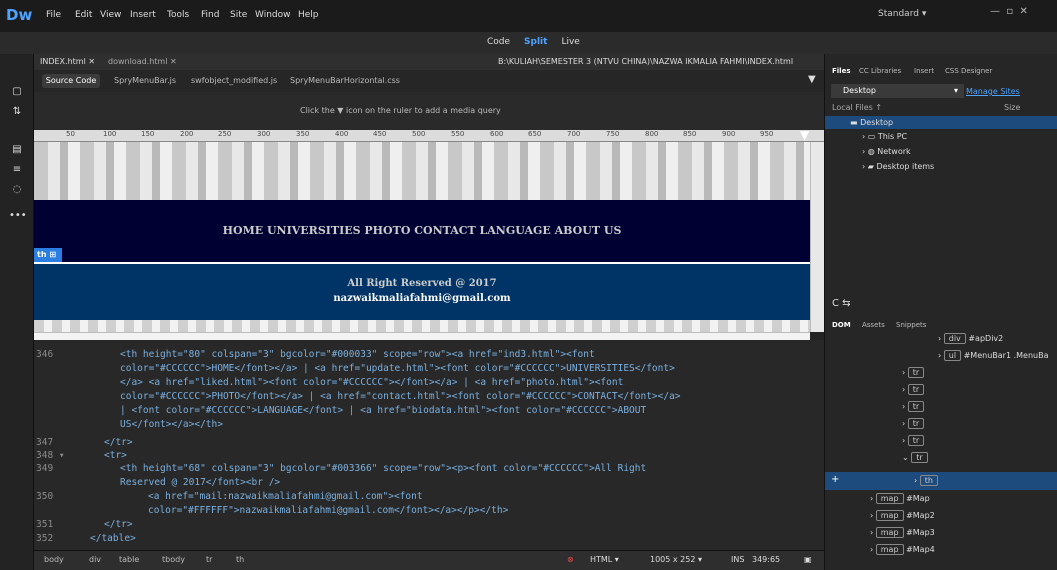  I want to click on related-file-source: Source Code, so click(71, 81).